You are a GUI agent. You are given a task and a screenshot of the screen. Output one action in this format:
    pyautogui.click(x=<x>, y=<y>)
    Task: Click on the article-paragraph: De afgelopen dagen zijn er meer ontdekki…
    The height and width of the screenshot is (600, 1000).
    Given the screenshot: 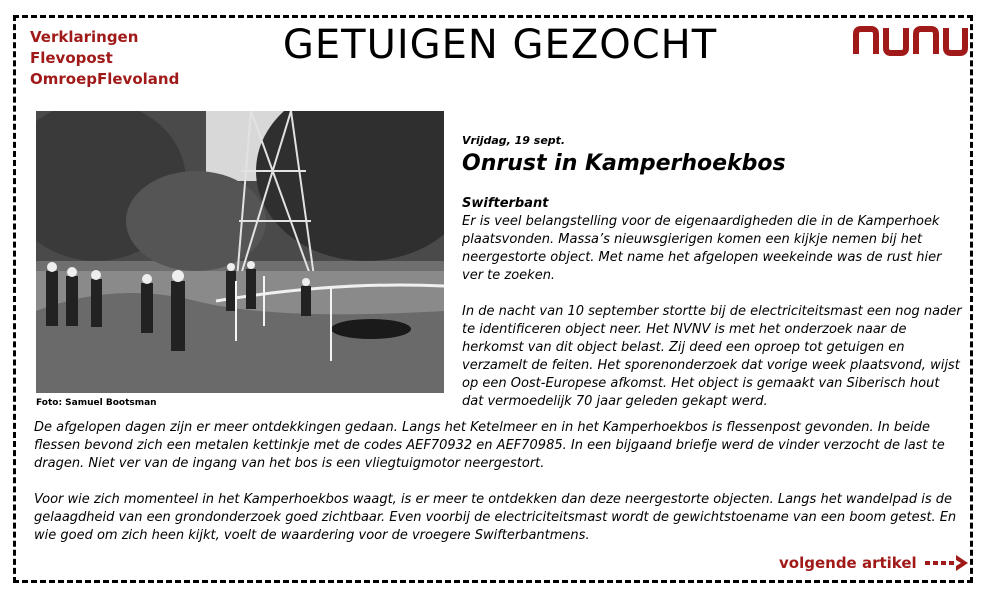 What is the action you would take?
    pyautogui.click(x=489, y=445)
    